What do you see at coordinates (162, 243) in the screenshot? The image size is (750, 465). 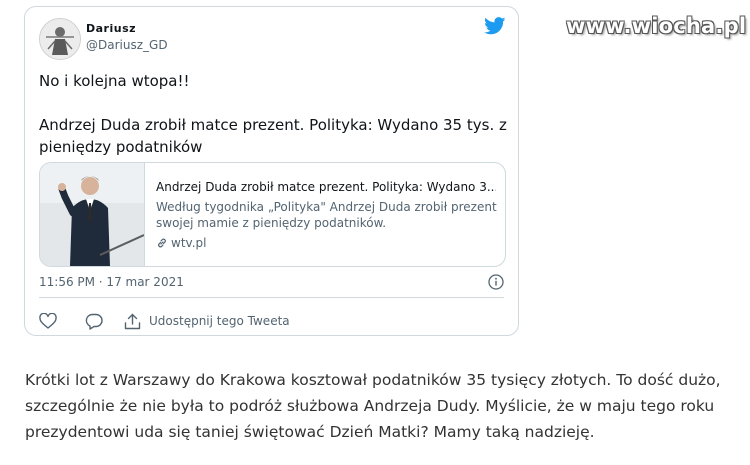 I see `link-icon` at bounding box center [162, 243].